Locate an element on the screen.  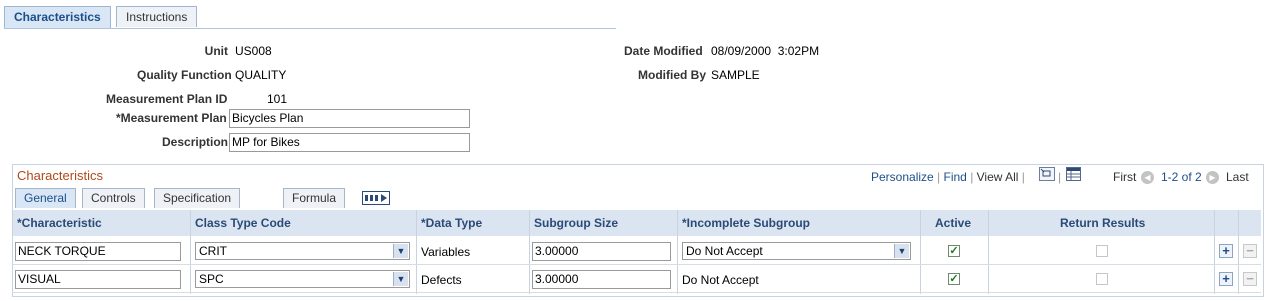
grid-title: Characteristics is located at coordinates (60, 175).